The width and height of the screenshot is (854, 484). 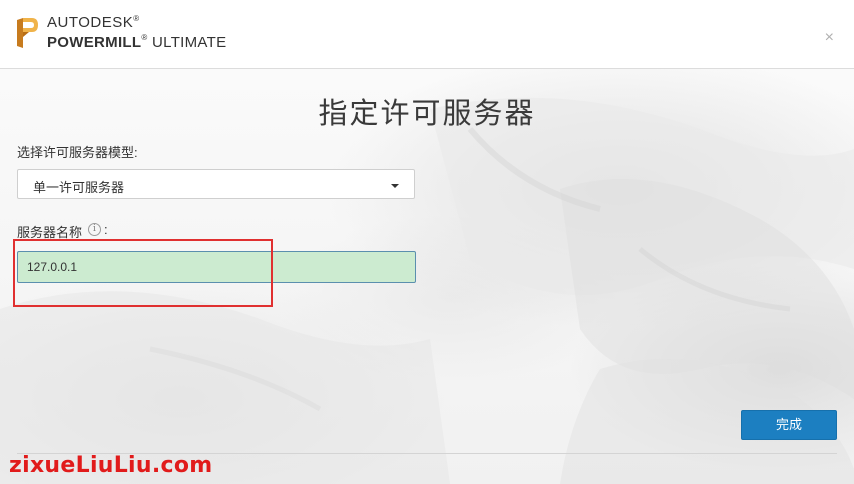 What do you see at coordinates (77, 152) in the screenshot?
I see `server-model-label: 选择许可服务器模型:` at bounding box center [77, 152].